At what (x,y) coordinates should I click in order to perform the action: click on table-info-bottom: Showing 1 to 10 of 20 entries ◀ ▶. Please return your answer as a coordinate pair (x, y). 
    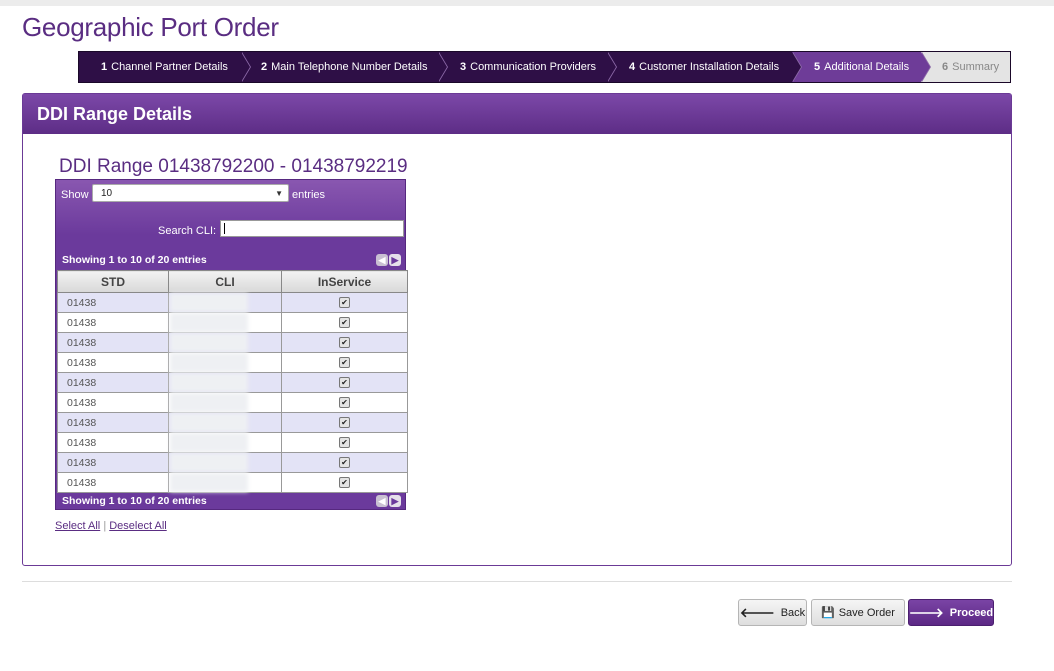
    Looking at the image, I should click on (230, 501).